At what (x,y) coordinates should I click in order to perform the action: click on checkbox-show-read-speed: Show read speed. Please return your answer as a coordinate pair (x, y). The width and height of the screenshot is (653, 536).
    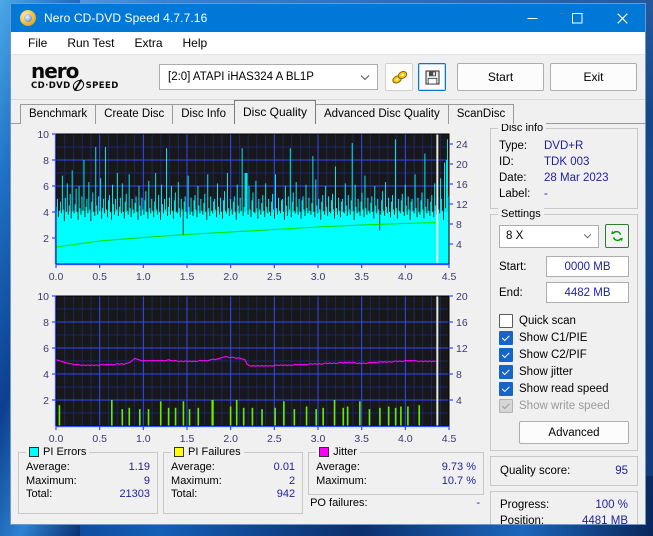
    Looking at the image, I should click on (564, 388).